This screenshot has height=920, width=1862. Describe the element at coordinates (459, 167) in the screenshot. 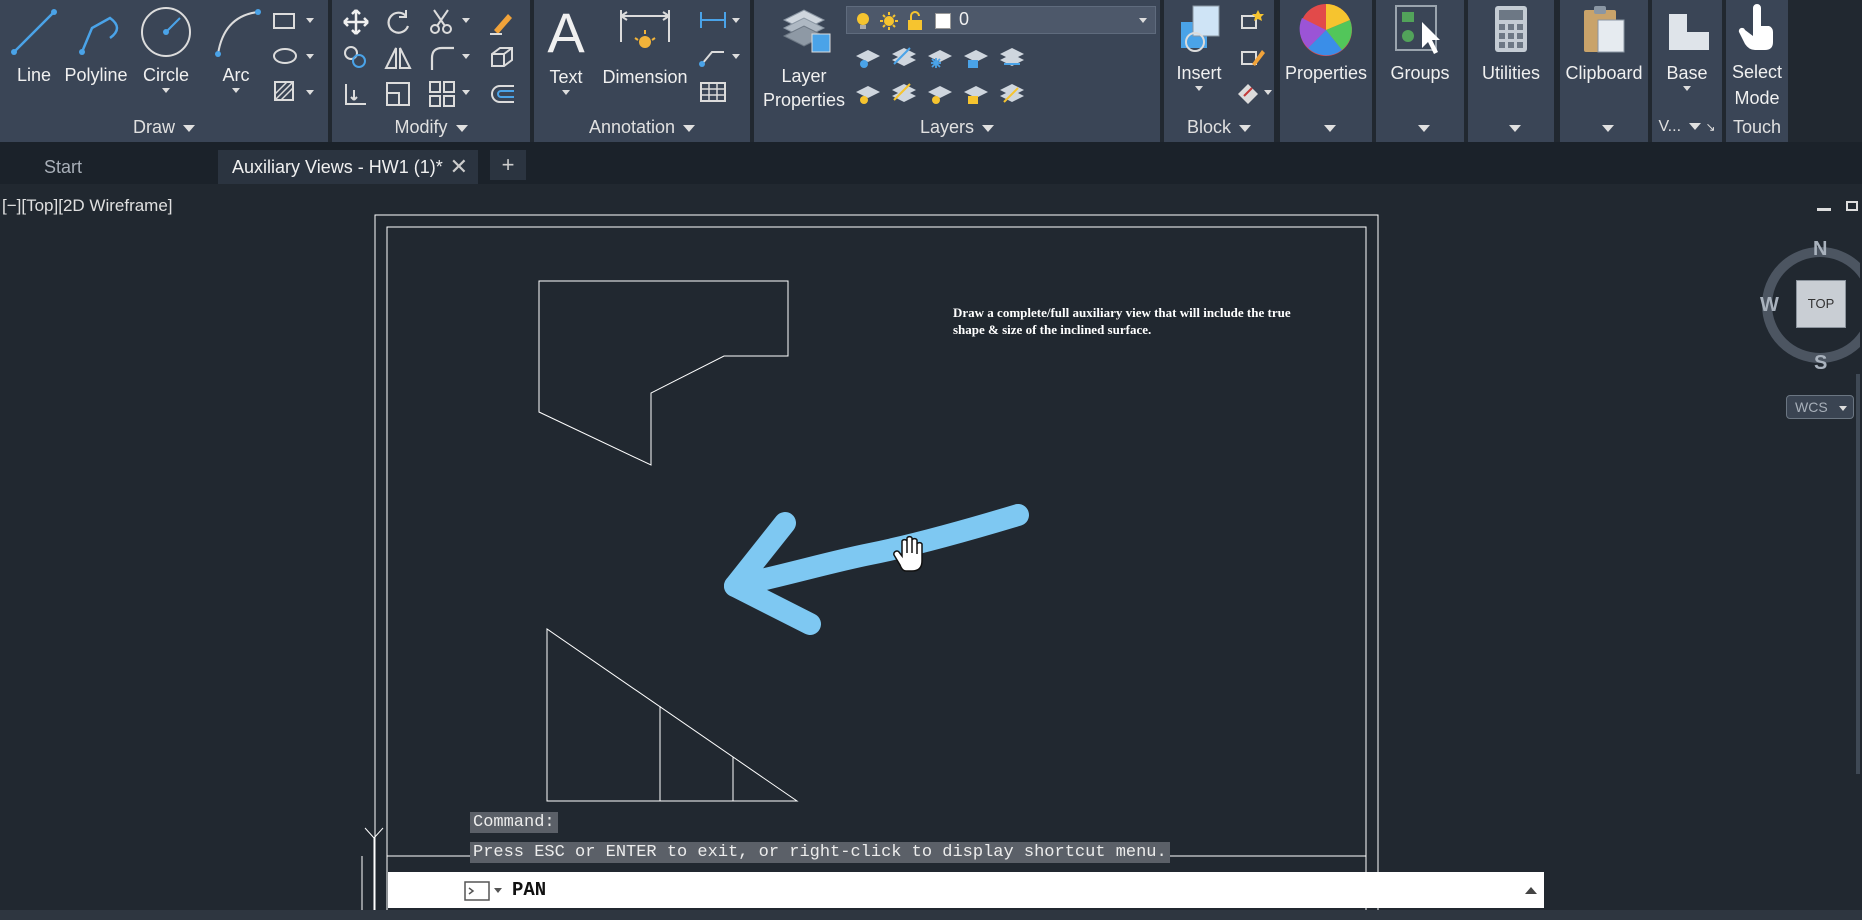

I see `close-tab-icon: ✕` at that location.